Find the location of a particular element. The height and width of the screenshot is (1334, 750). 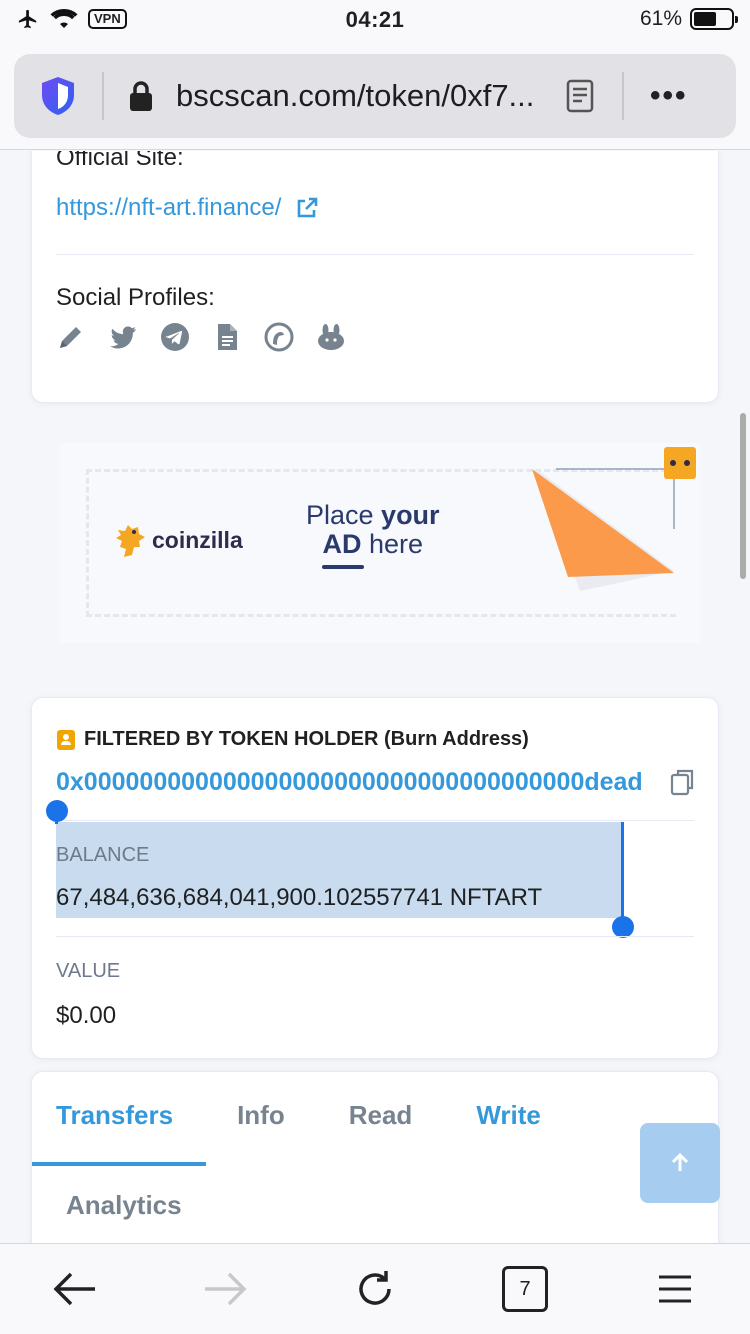

browser-bottom-toolbar: 7 is located at coordinates (375, 1288).